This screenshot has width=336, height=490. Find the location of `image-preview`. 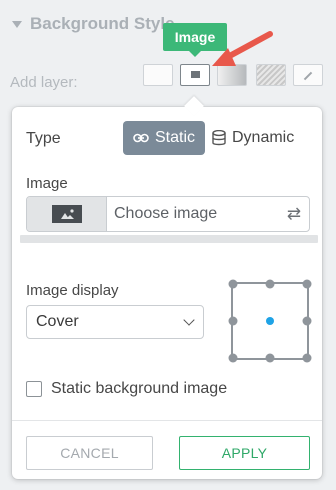

image-preview is located at coordinates (67, 214).